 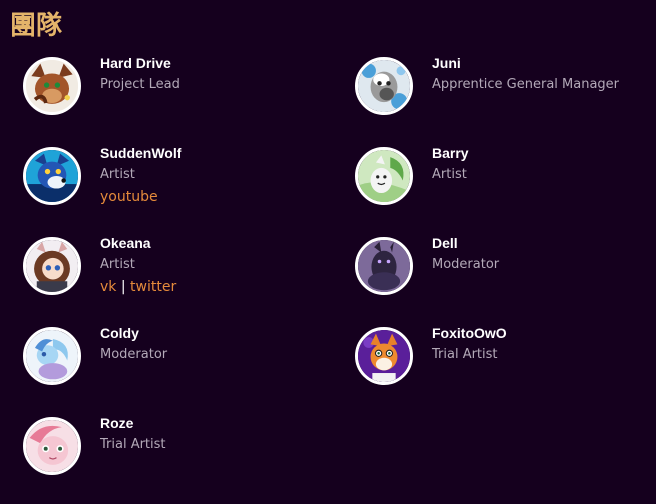 I want to click on team-member-barry: Barry Artist, so click(x=412, y=175).